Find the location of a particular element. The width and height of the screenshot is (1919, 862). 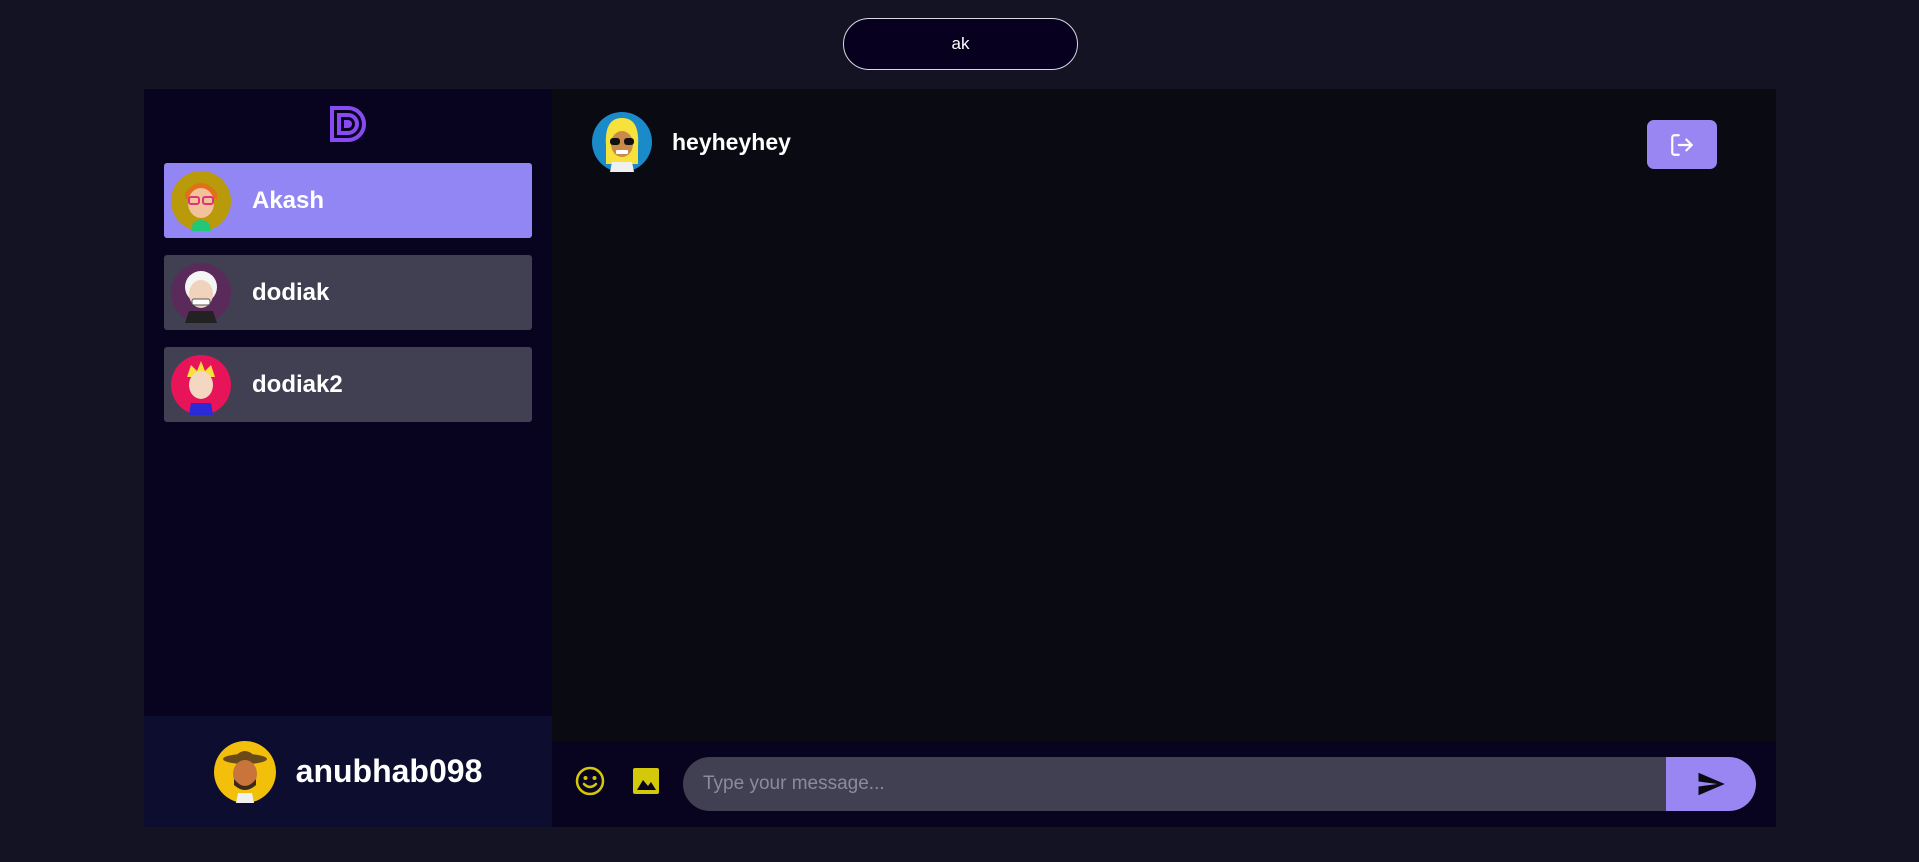

chat-header: heyheyhey is located at coordinates (691, 142).